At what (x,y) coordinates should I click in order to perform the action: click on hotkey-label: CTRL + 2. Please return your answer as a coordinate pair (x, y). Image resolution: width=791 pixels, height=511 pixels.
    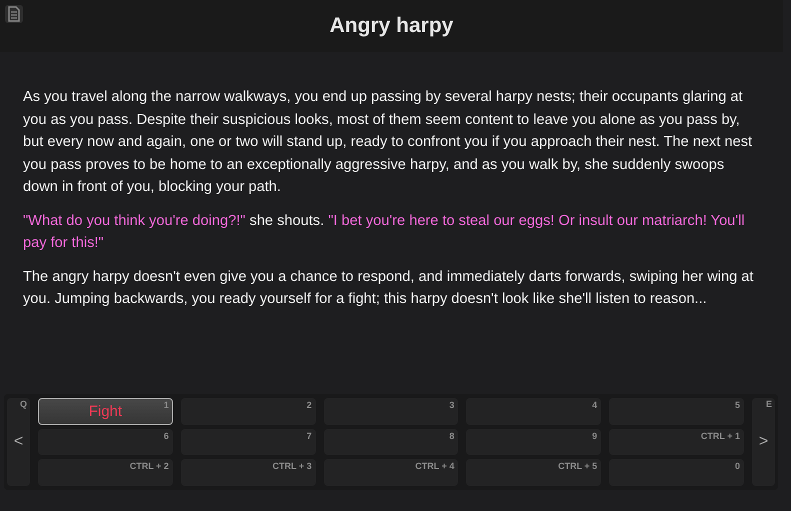
    Looking at the image, I should click on (149, 466).